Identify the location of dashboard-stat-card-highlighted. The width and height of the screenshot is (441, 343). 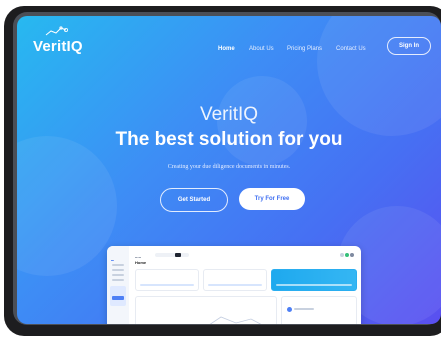
(314, 280).